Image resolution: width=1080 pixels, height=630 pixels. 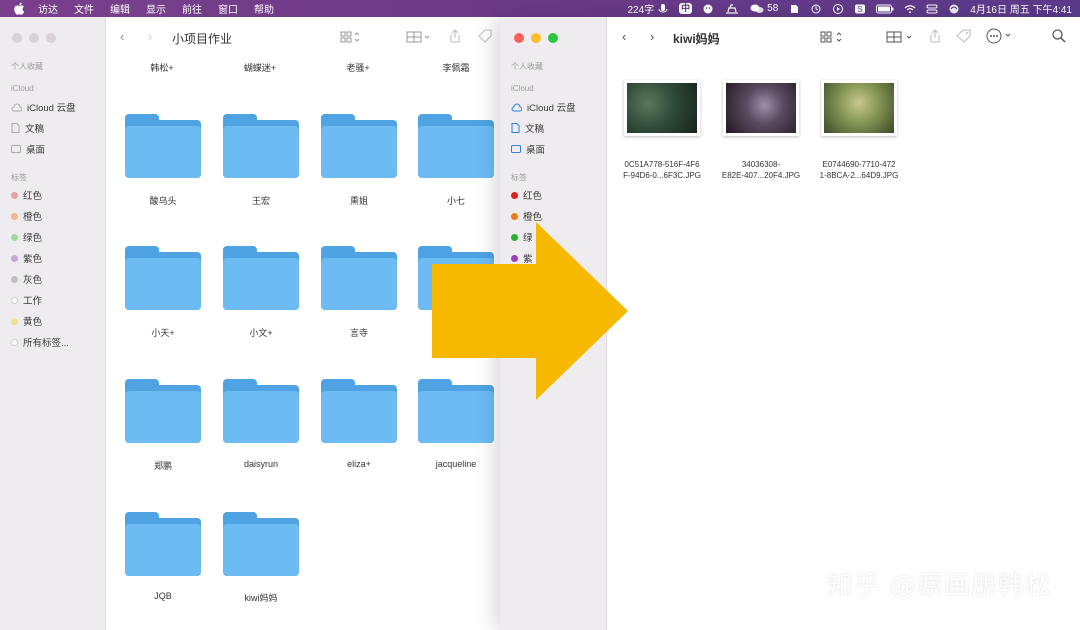 What do you see at coordinates (163, 332) in the screenshot?
I see `folder-label: 小天+` at bounding box center [163, 332].